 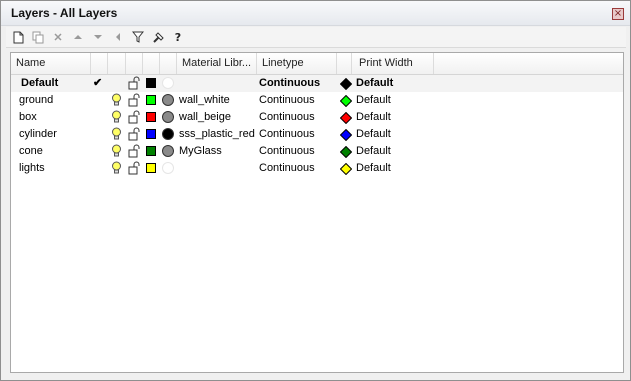 What do you see at coordinates (317, 100) in the screenshot?
I see `table-row: ground wall_white Continuous Default` at bounding box center [317, 100].